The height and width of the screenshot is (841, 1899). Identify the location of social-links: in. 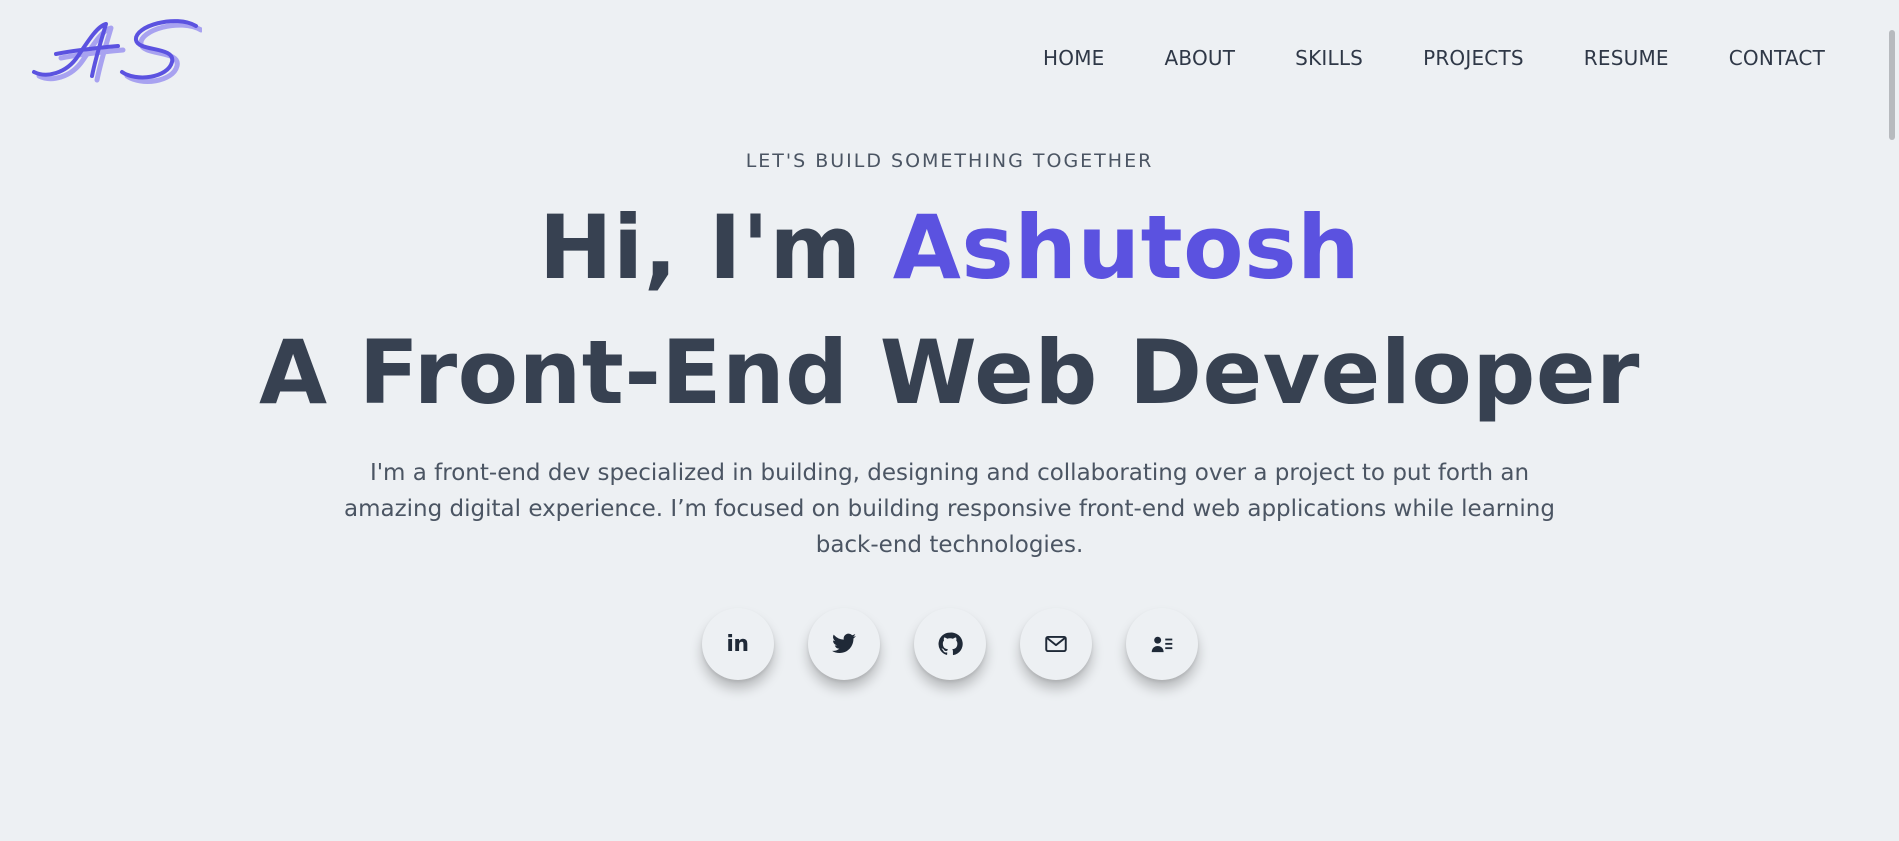
(949, 644).